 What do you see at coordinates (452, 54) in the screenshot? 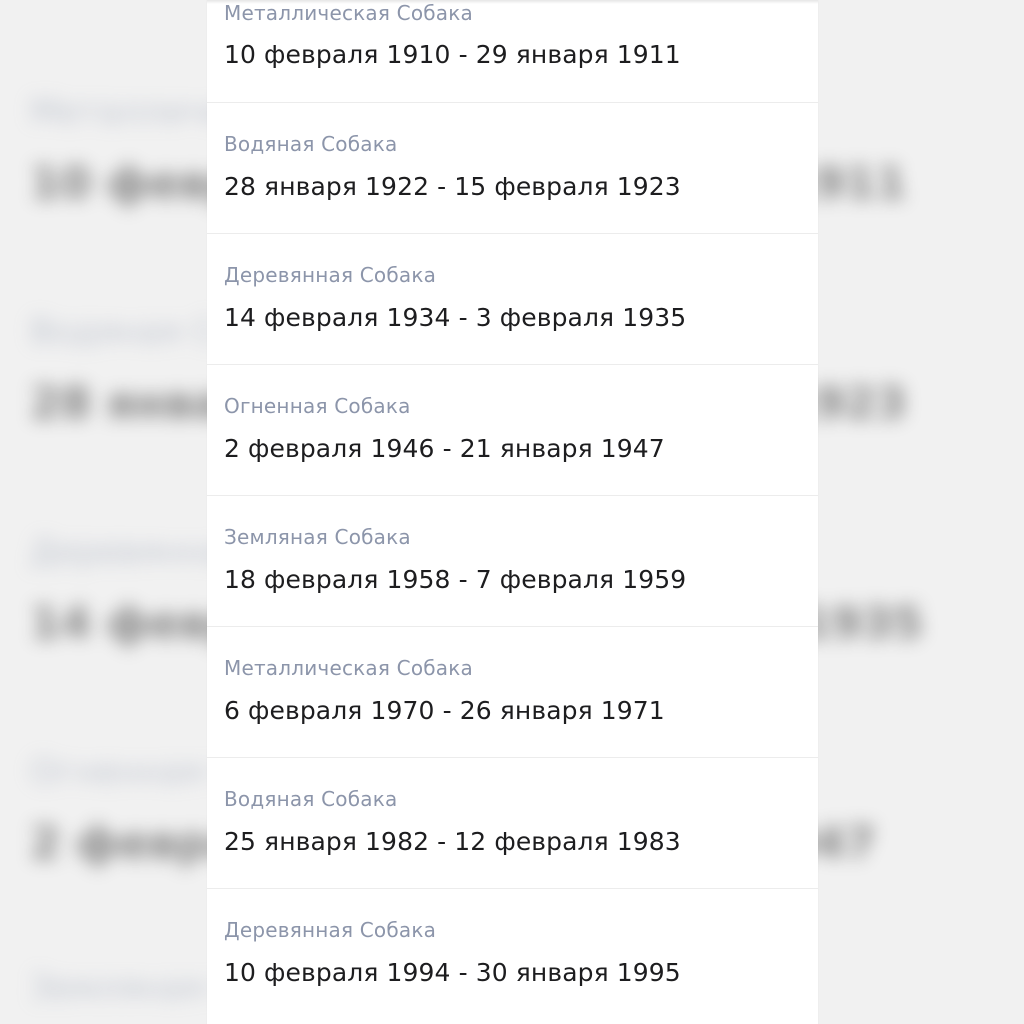
I see `date-range: 10 февраля 1910 - 29 января 1911` at bounding box center [452, 54].